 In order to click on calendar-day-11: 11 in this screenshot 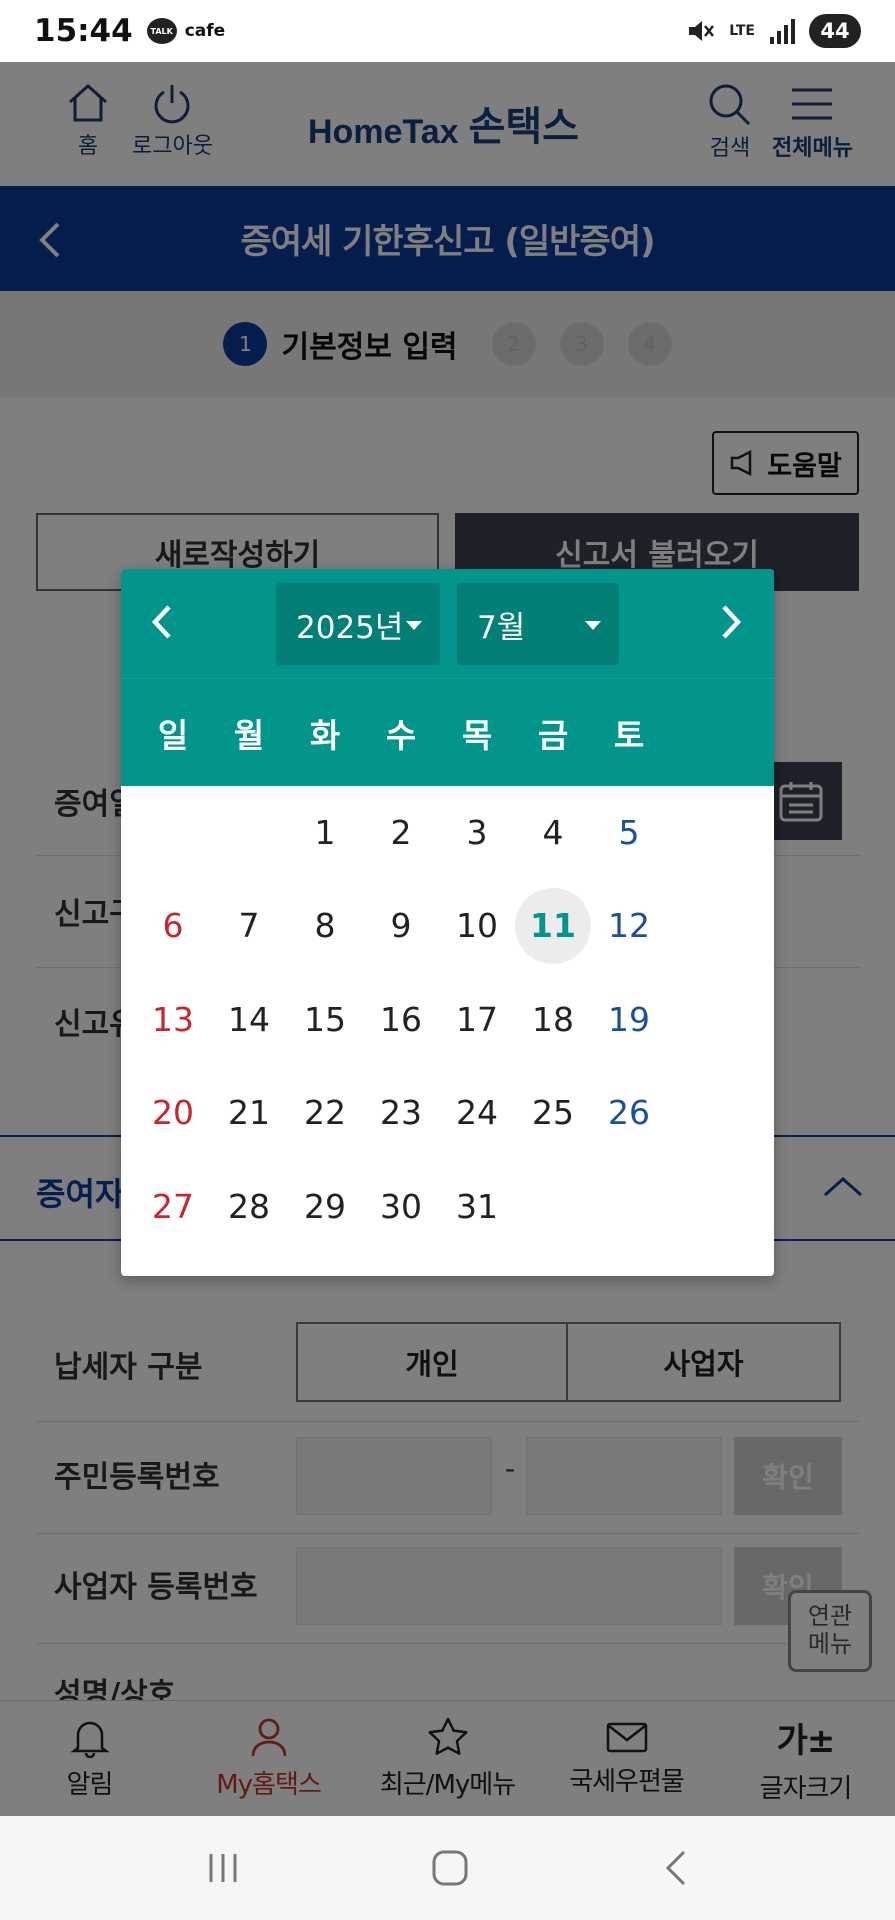, I will do `click(553, 926)`.